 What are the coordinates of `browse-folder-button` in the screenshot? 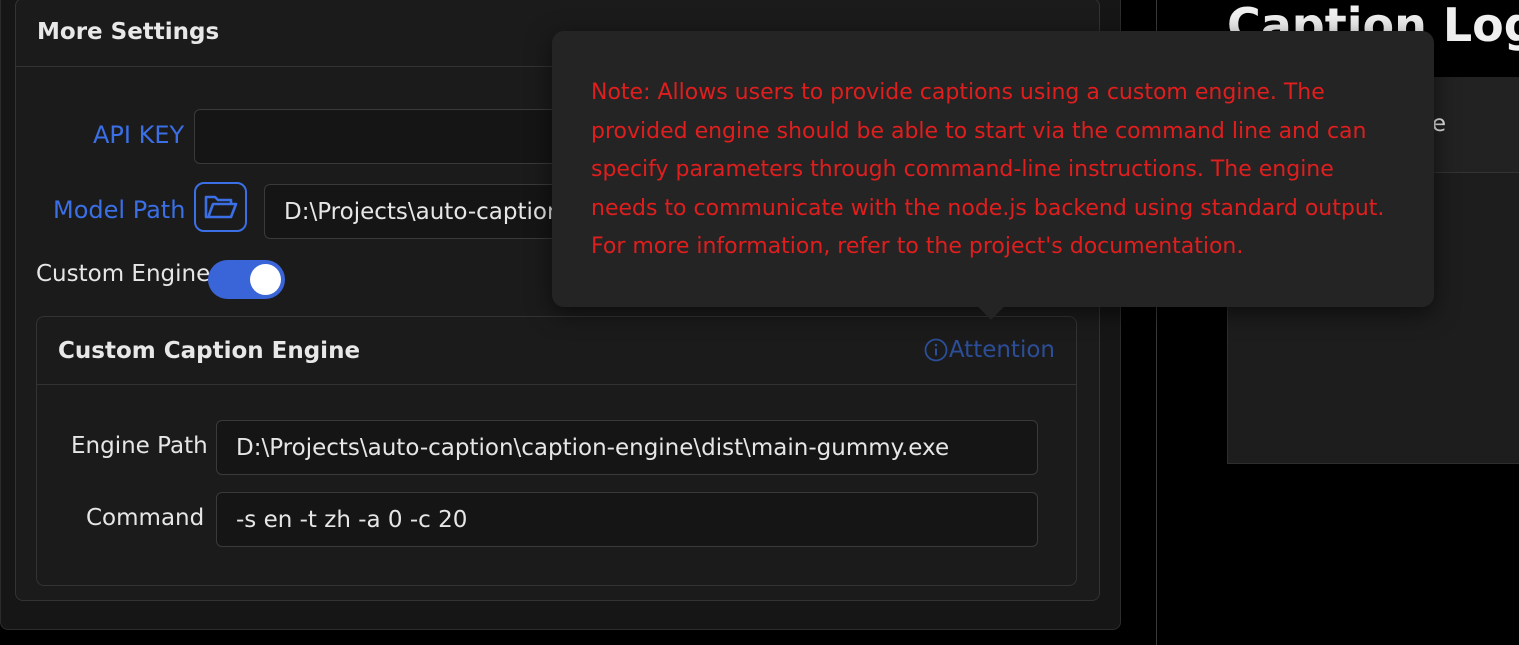 It's located at (220, 207).